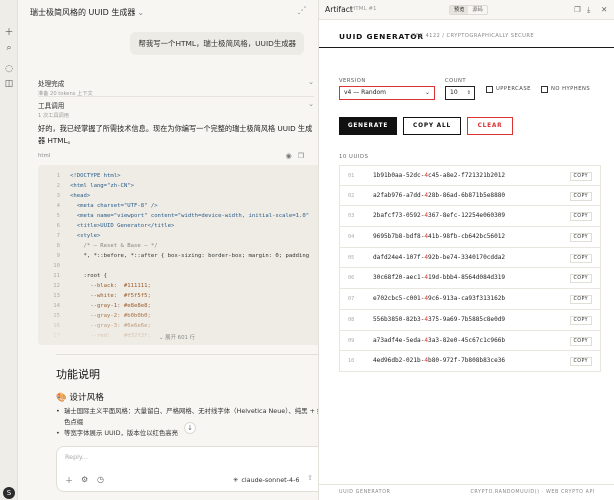  Describe the element at coordinates (176, 109) in the screenshot. I see `step-tool-call: 工具调用 1 次工具调用 ⌄` at that location.